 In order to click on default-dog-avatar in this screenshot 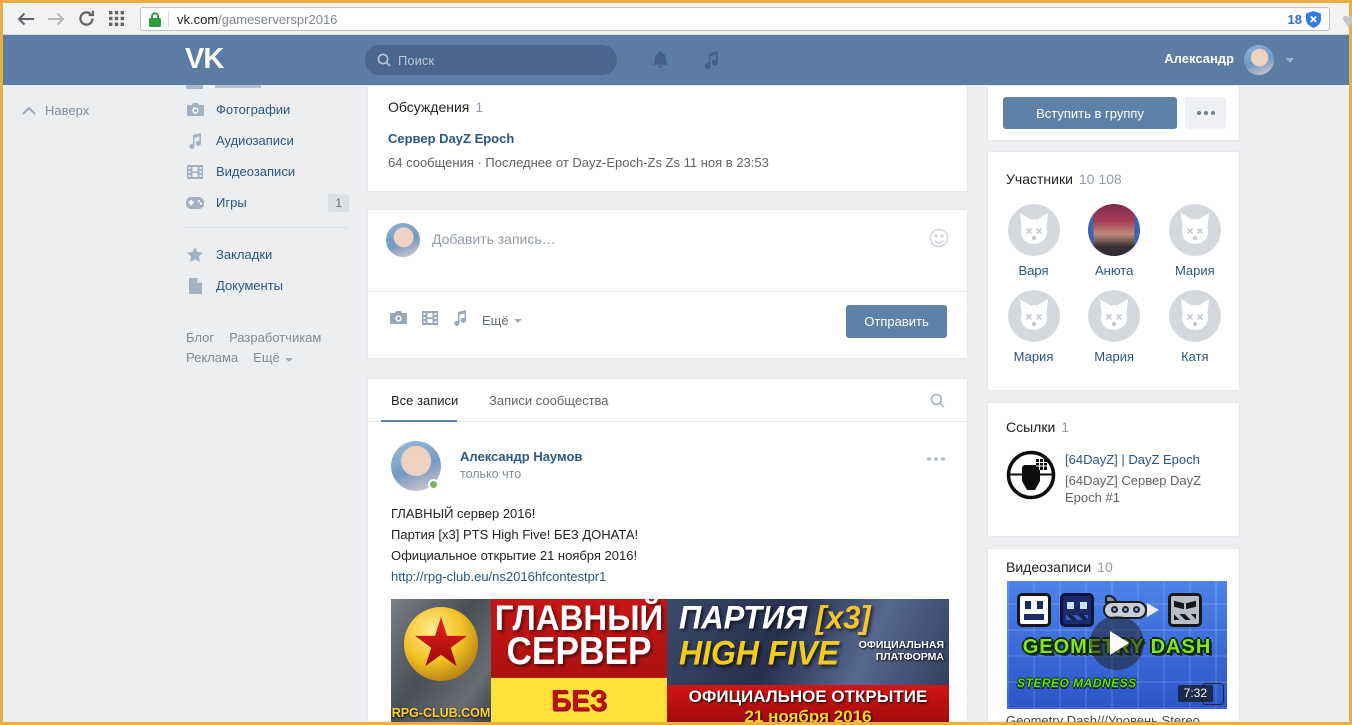, I will do `click(1114, 316)`.